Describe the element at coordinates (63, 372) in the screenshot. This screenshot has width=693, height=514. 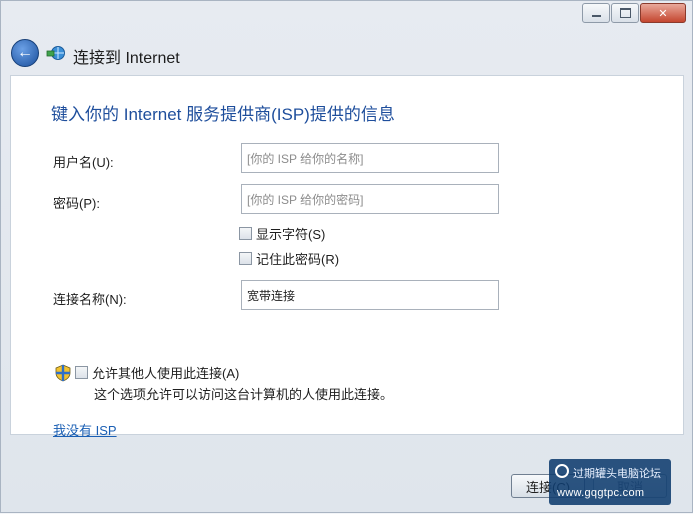
I see `uac-shield-icon` at that location.